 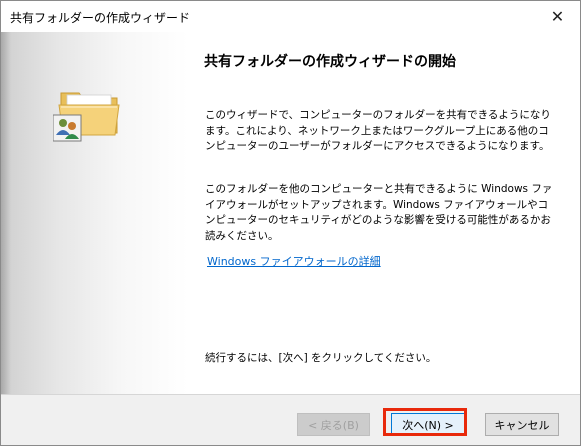 I want to click on cancel-button: キャンセル, so click(x=522, y=424).